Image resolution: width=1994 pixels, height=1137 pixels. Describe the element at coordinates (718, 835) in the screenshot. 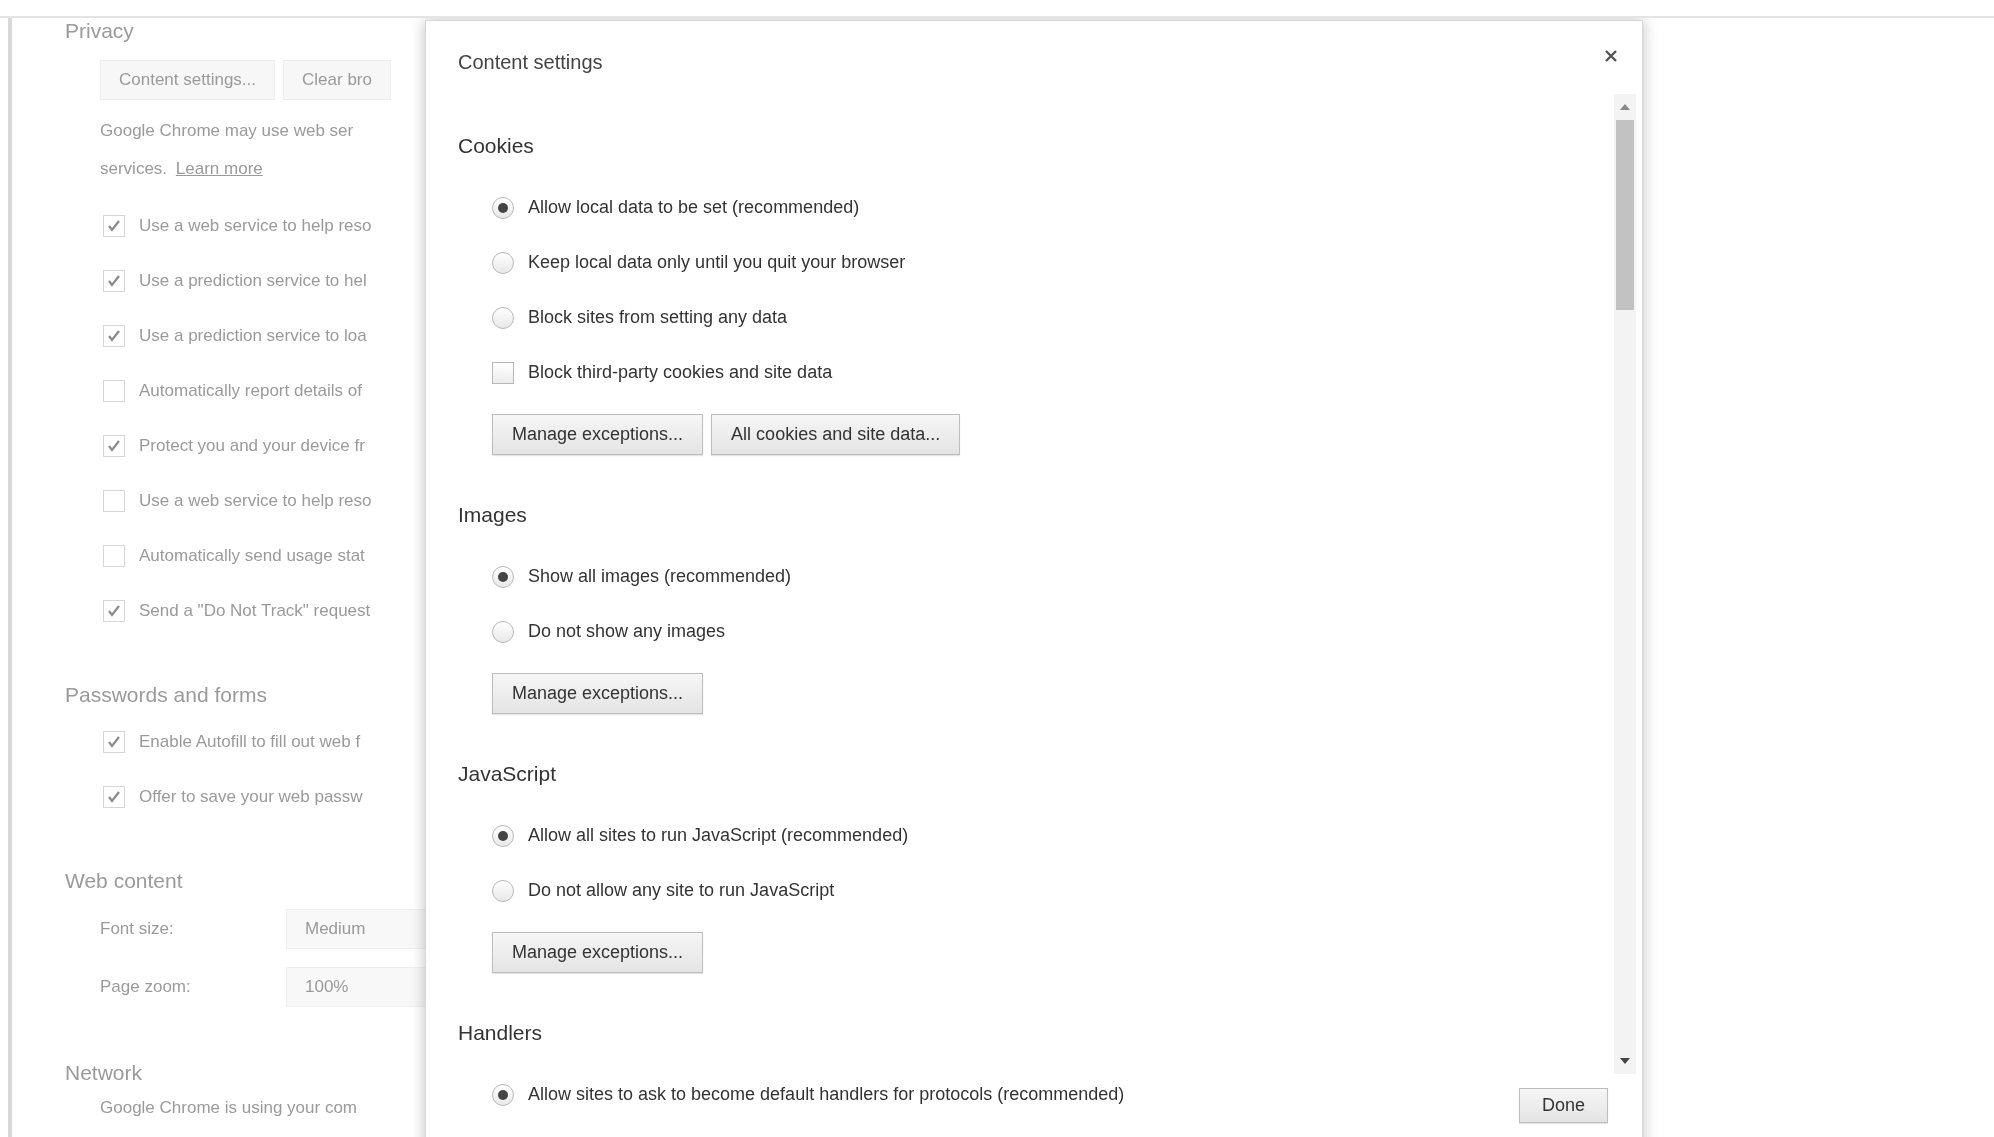

I see `option-label: Allow all sites to run JavaScript (recommended)` at that location.